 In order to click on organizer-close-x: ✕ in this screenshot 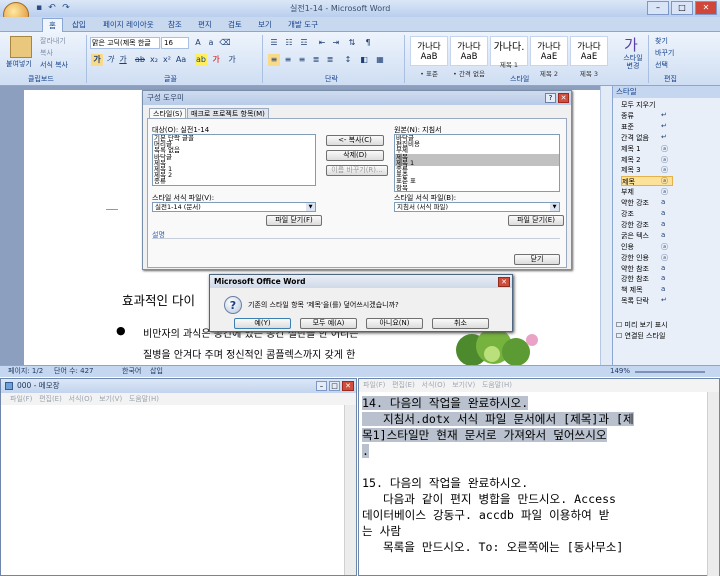, I will do `click(563, 98)`.